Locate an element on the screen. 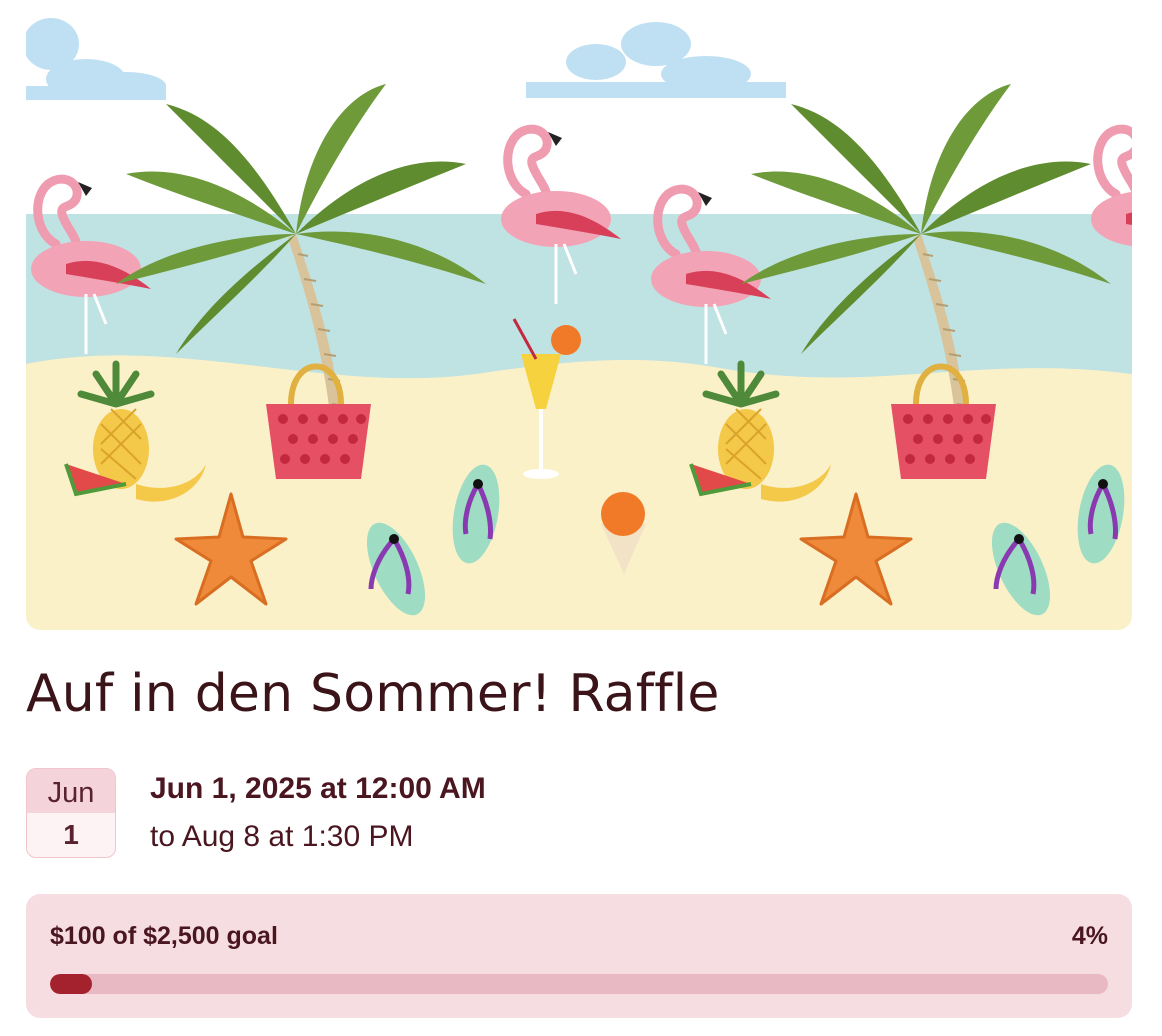 This screenshot has width=1162, height=1036. event-start-datetime: Jun 1, 2025 at 12:00 AM is located at coordinates (318, 788).